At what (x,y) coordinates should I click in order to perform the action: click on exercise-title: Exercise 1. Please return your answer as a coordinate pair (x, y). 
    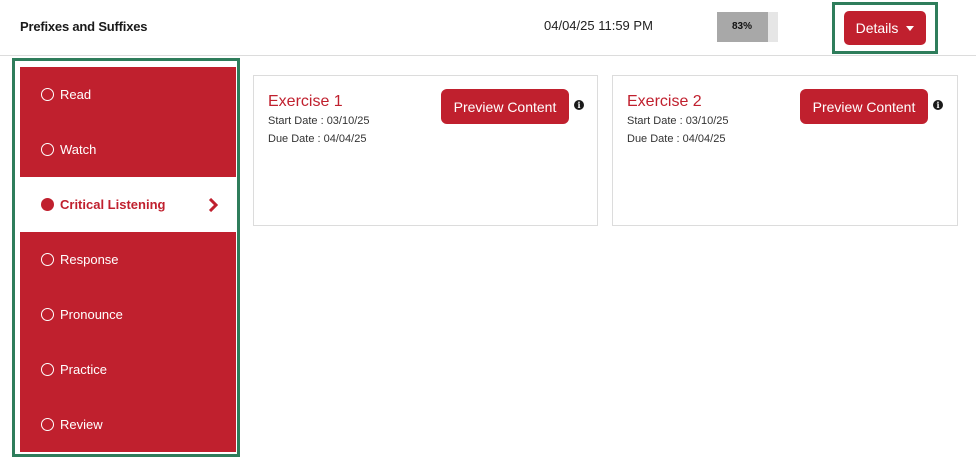
    Looking at the image, I should click on (305, 101).